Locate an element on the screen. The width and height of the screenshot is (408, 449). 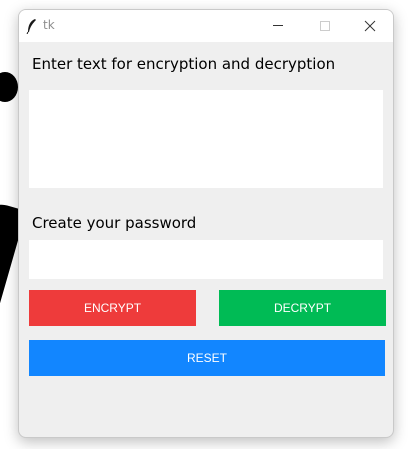
minimize-icon is located at coordinates (278, 25).